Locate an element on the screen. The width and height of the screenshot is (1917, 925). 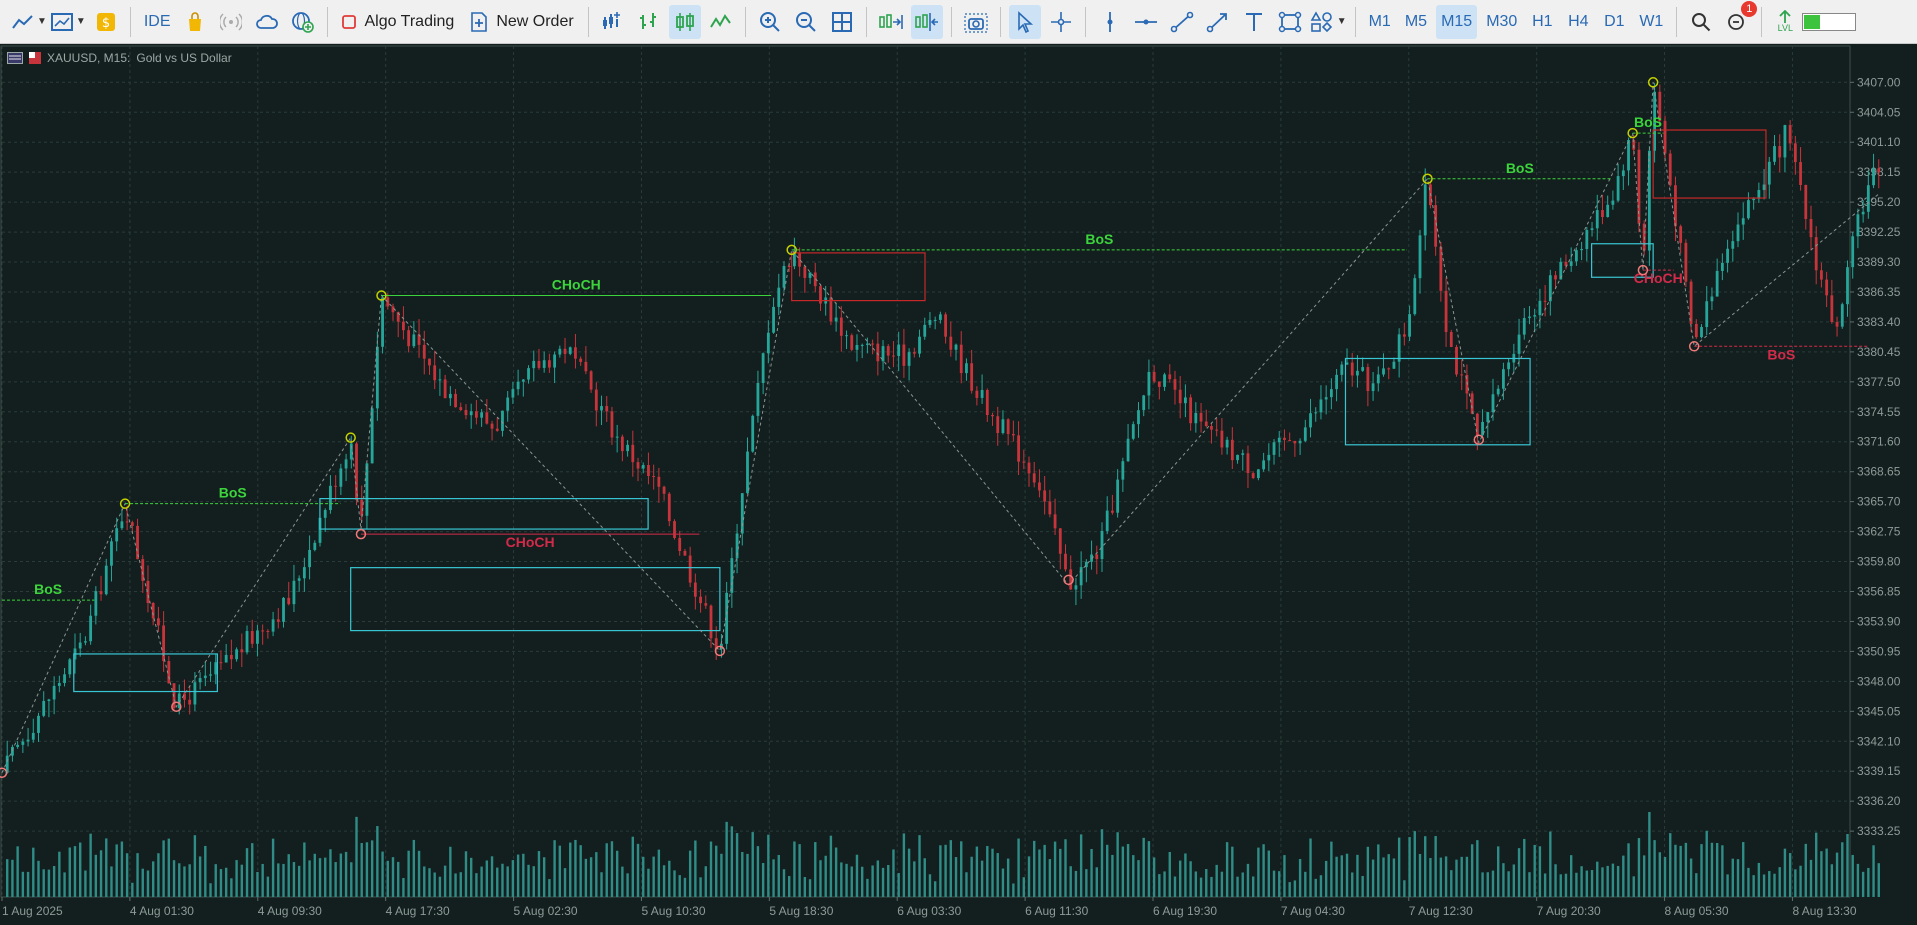
search-button is located at coordinates (1701, 22).